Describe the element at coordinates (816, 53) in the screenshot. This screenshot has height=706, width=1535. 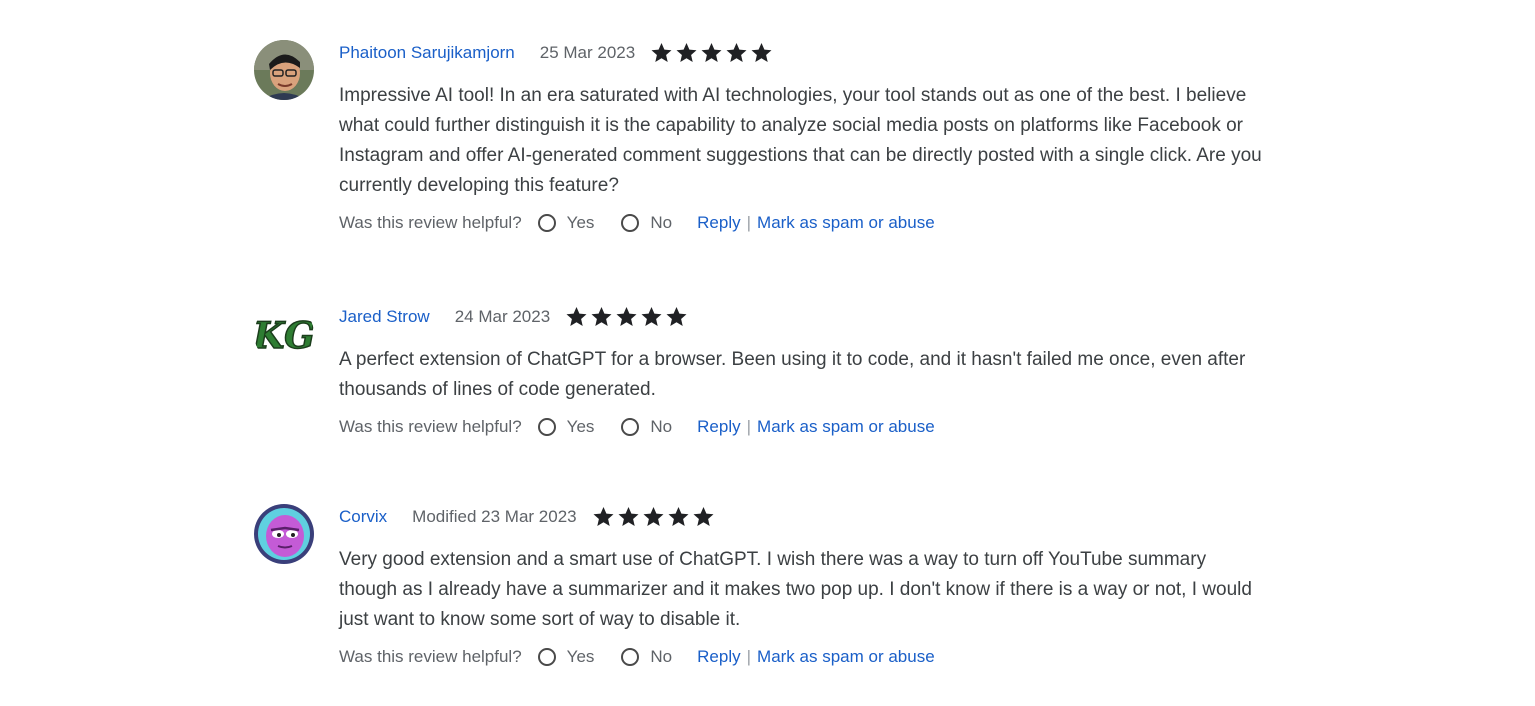
I see `review-meta: Phaitoon Sarujikamjorn 25 Mar 2023` at that location.